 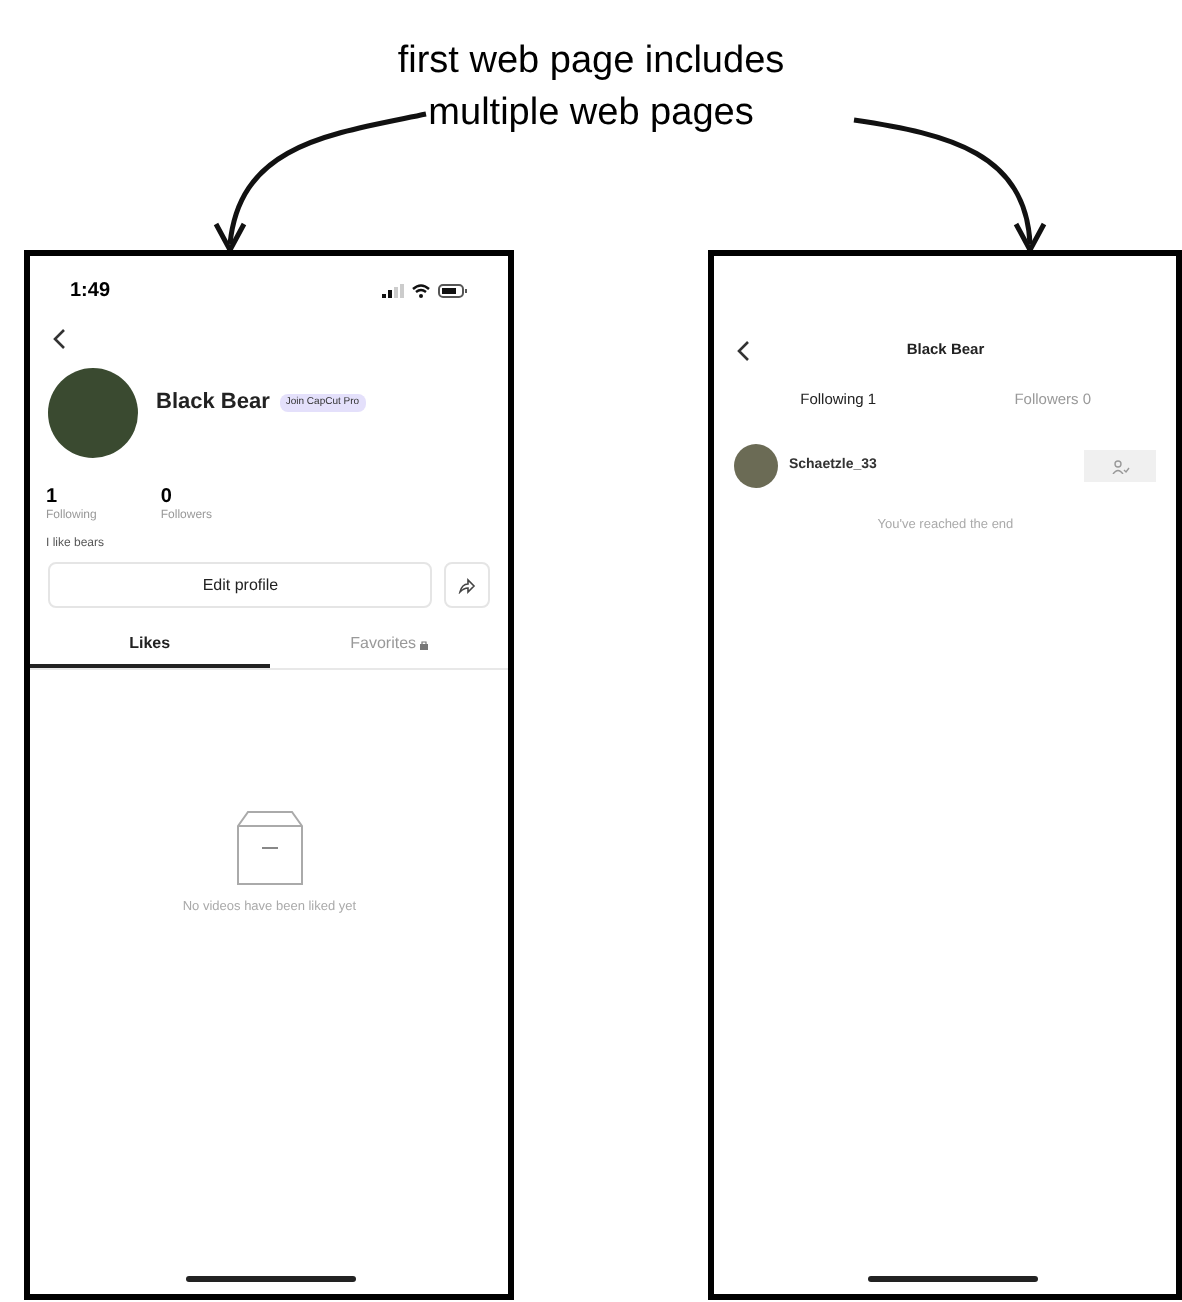 I want to click on profile-tab: Likes, so click(x=150, y=646).